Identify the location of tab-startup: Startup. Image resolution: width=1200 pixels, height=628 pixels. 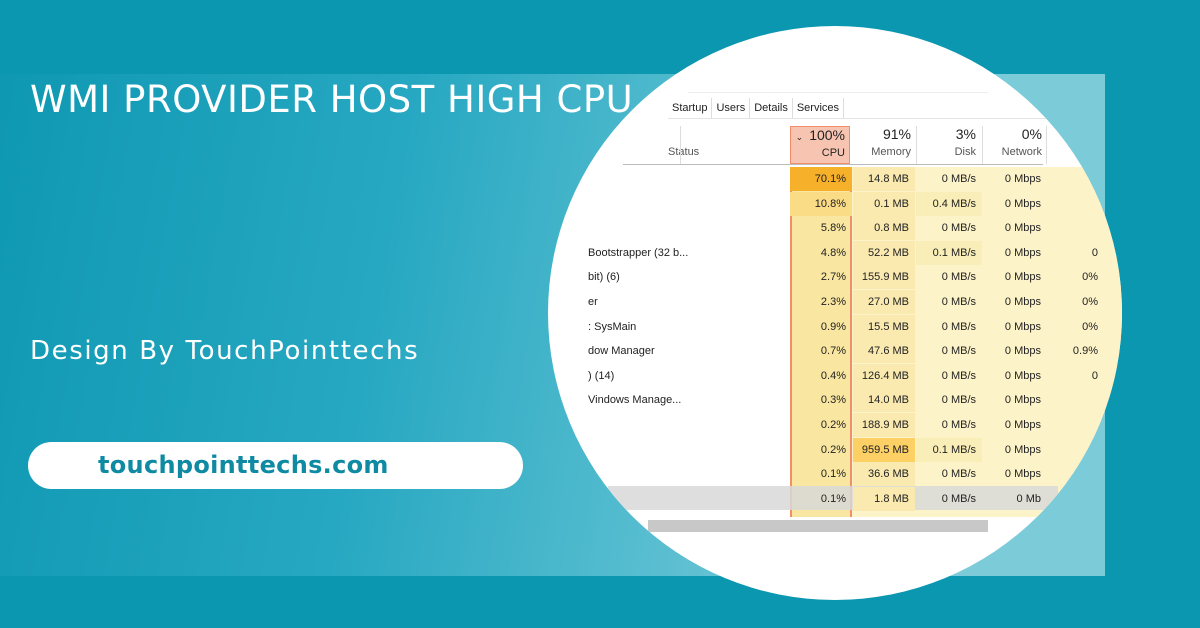
(690, 108).